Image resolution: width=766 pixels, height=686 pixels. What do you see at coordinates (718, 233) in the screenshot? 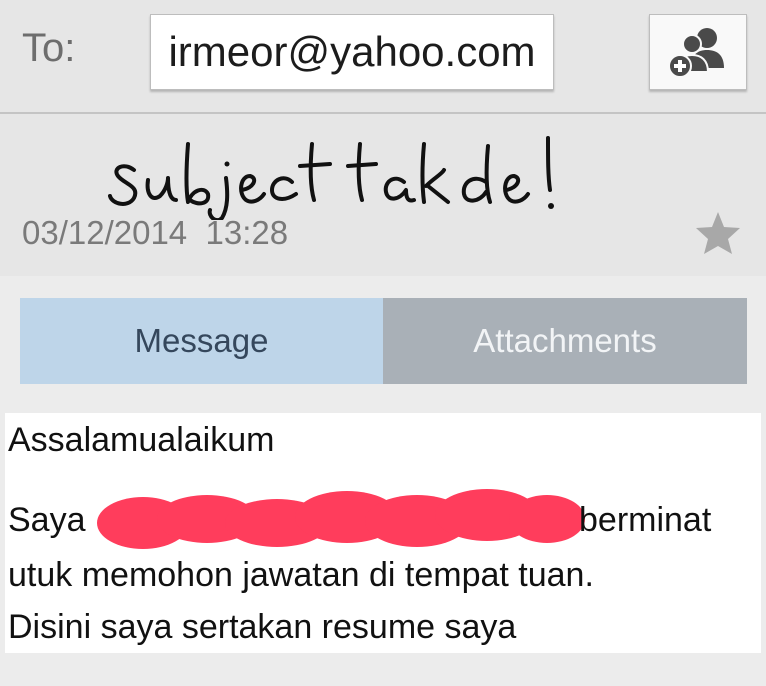
I see `star-icon` at bounding box center [718, 233].